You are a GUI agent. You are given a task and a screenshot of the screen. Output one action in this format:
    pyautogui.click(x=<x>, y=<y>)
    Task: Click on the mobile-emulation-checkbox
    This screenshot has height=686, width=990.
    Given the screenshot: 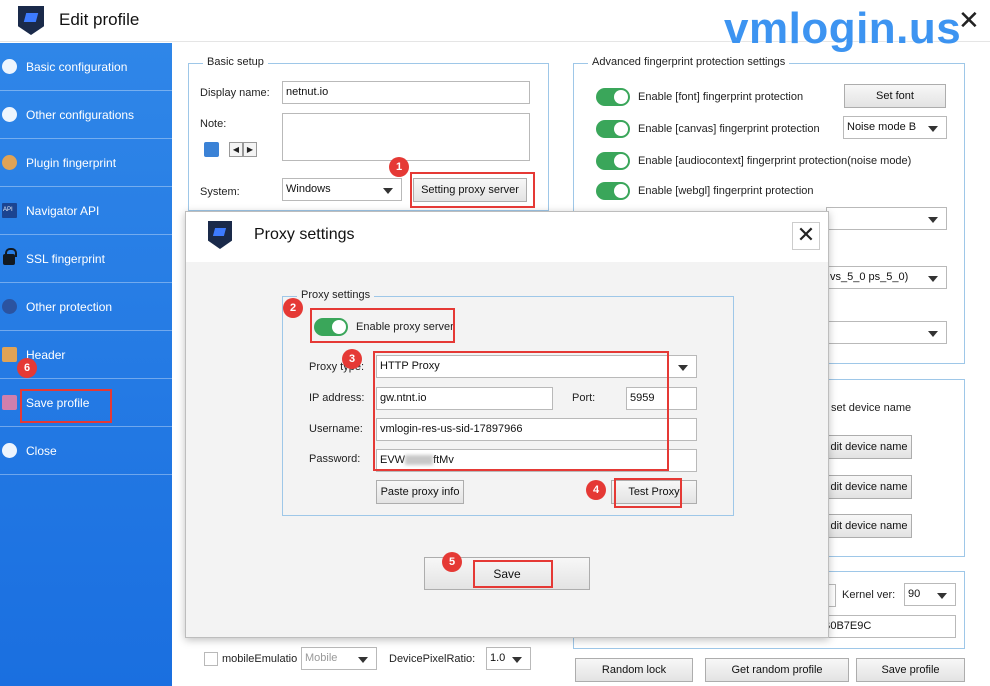 What is the action you would take?
    pyautogui.click(x=211, y=659)
    